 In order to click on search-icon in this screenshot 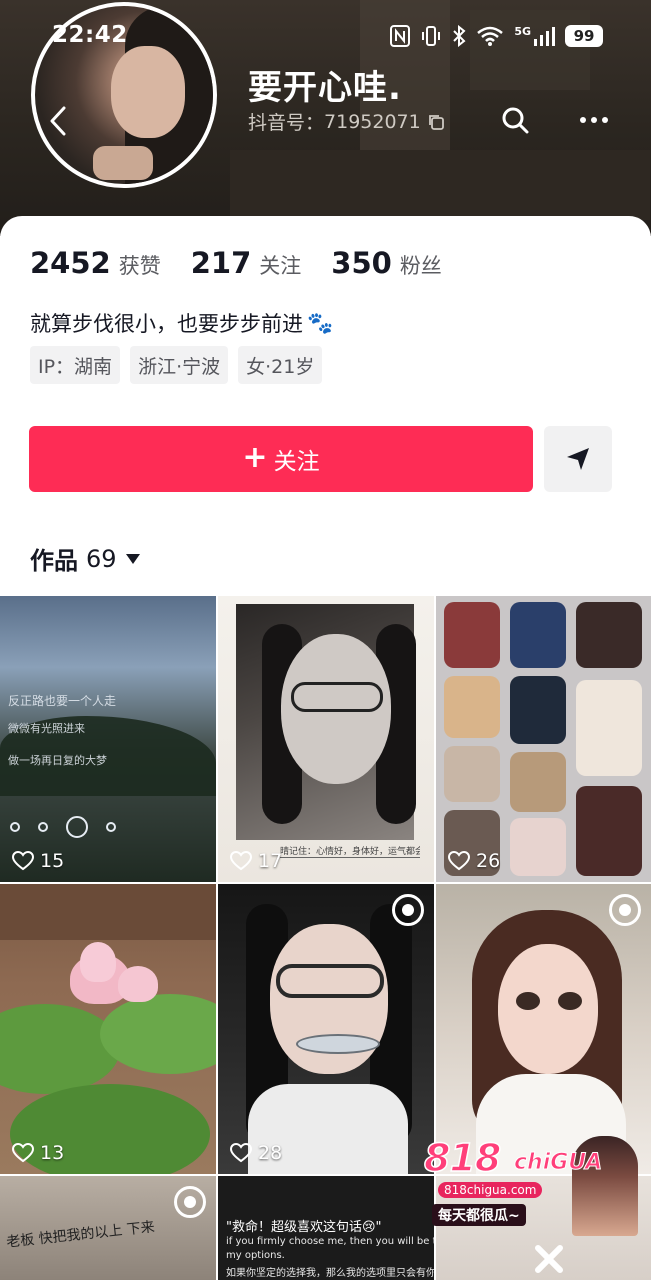, I will do `click(515, 120)`.